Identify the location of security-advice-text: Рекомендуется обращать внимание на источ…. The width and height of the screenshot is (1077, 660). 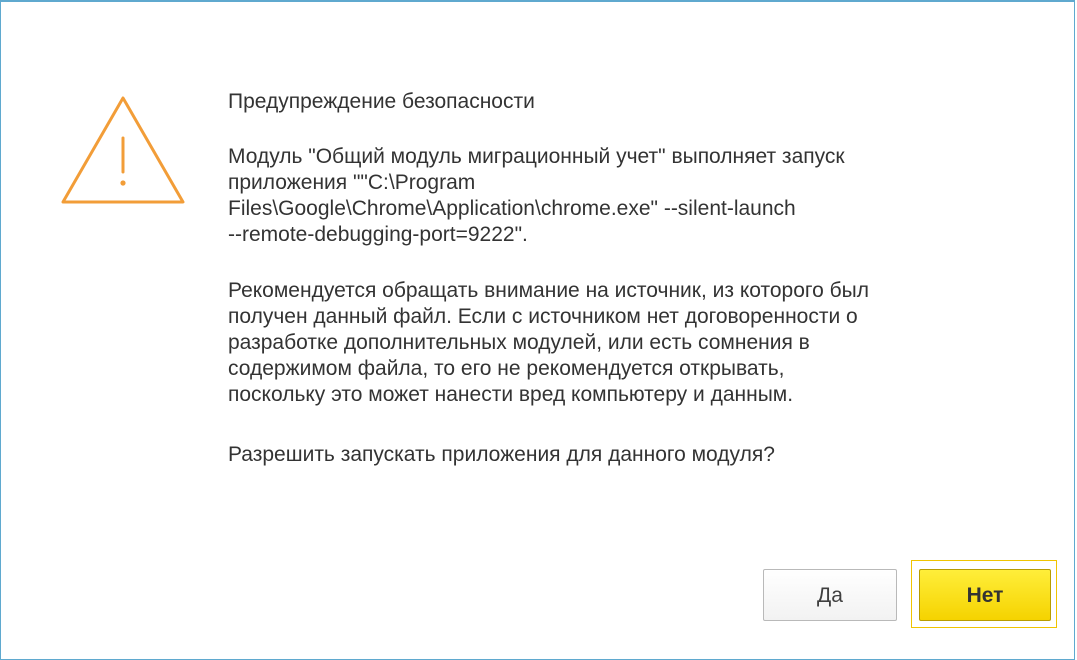
(548, 342).